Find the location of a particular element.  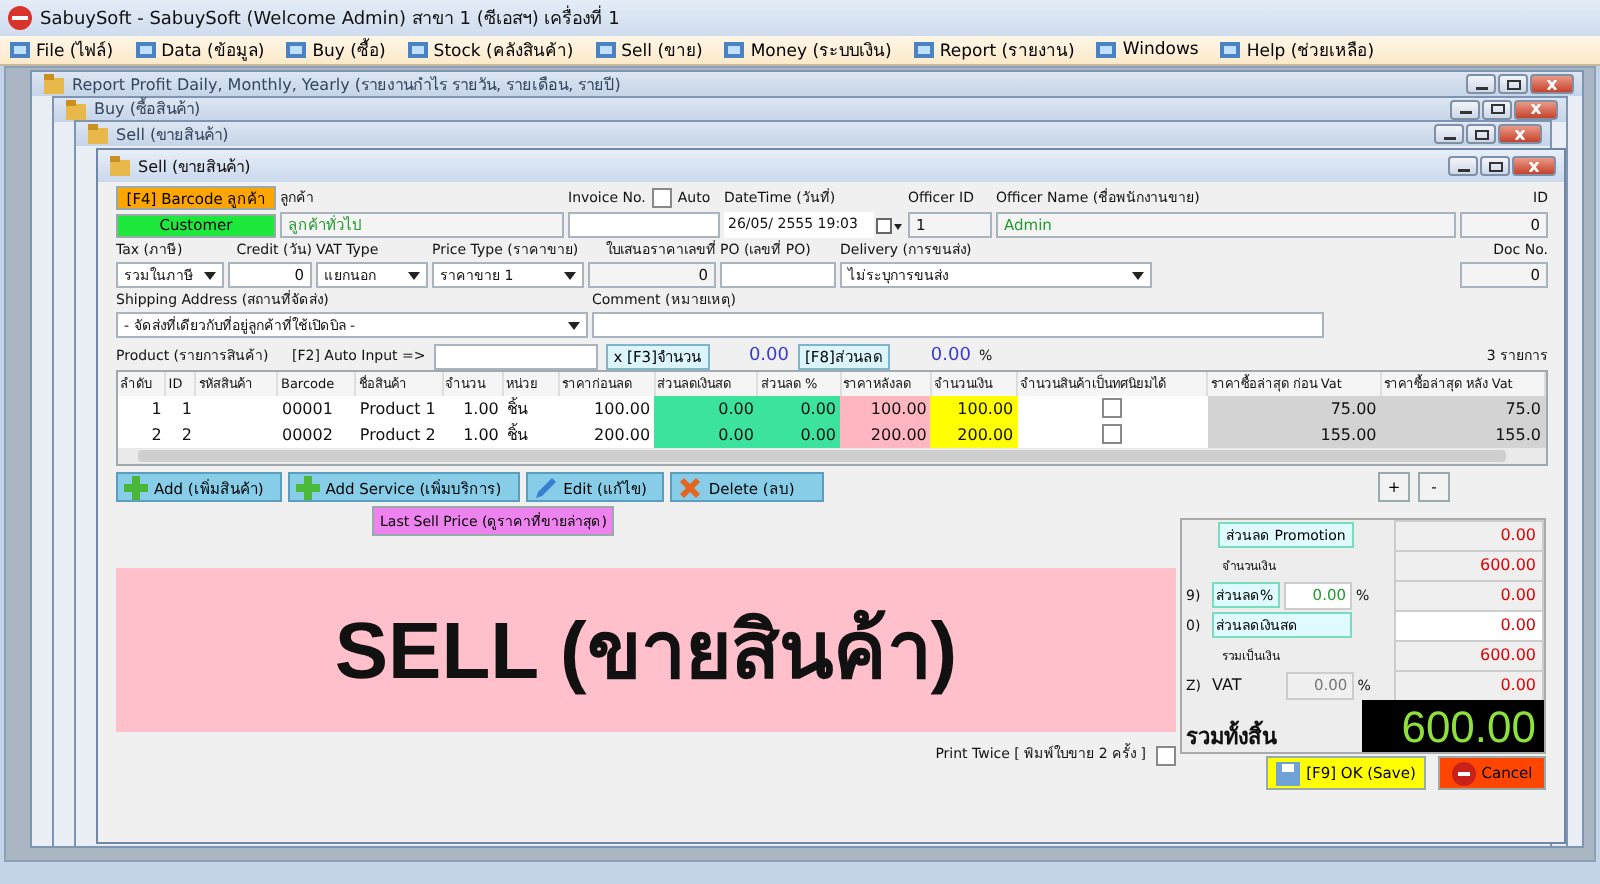

menu-item: Windows is located at coordinates (1150, 50).